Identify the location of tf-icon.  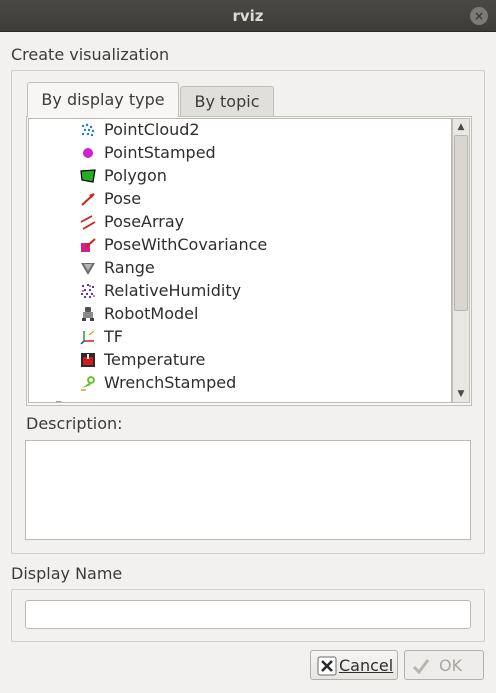
(87, 337).